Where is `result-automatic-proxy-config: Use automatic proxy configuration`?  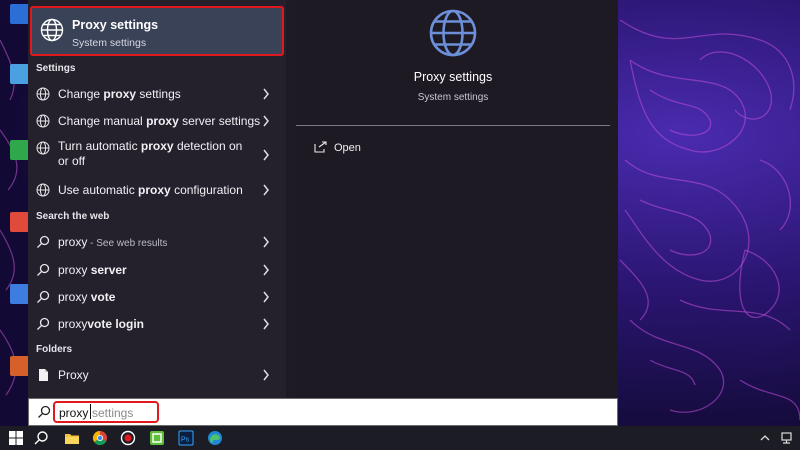
result-automatic-proxy-config: Use automatic proxy configuration is located at coordinates (157, 190).